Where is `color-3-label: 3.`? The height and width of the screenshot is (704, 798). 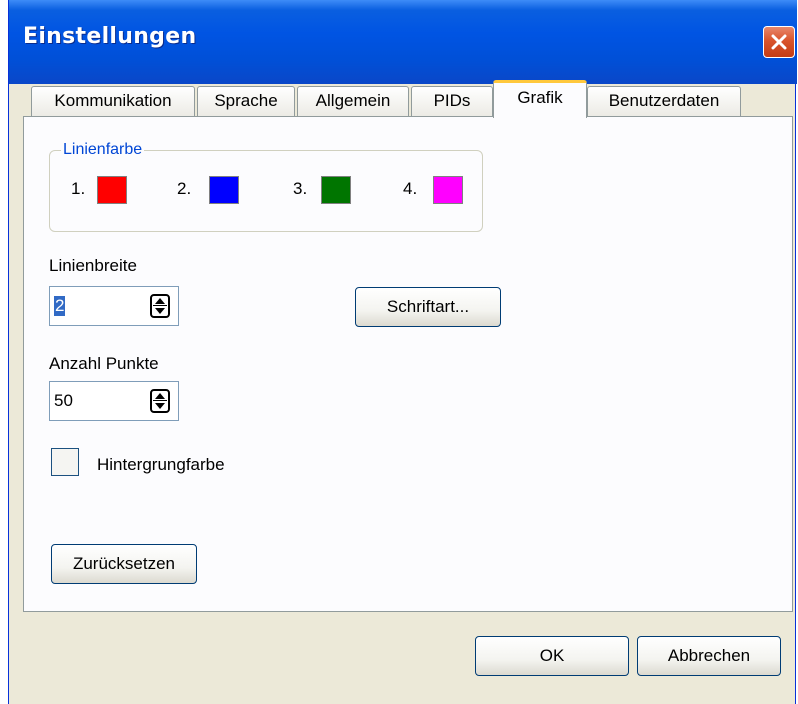 color-3-label: 3. is located at coordinates (300, 188).